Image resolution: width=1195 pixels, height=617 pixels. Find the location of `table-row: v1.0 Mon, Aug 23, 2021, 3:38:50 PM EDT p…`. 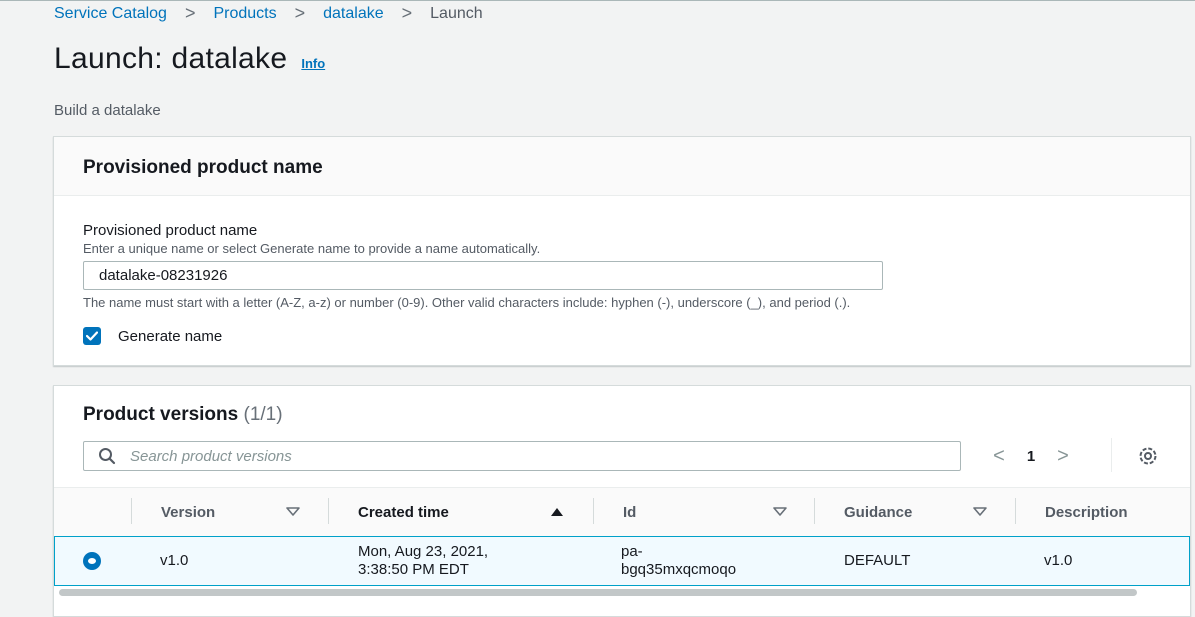

table-row: v1.0 Mon, Aug 23, 2021, 3:38:50 PM EDT p… is located at coordinates (622, 561).